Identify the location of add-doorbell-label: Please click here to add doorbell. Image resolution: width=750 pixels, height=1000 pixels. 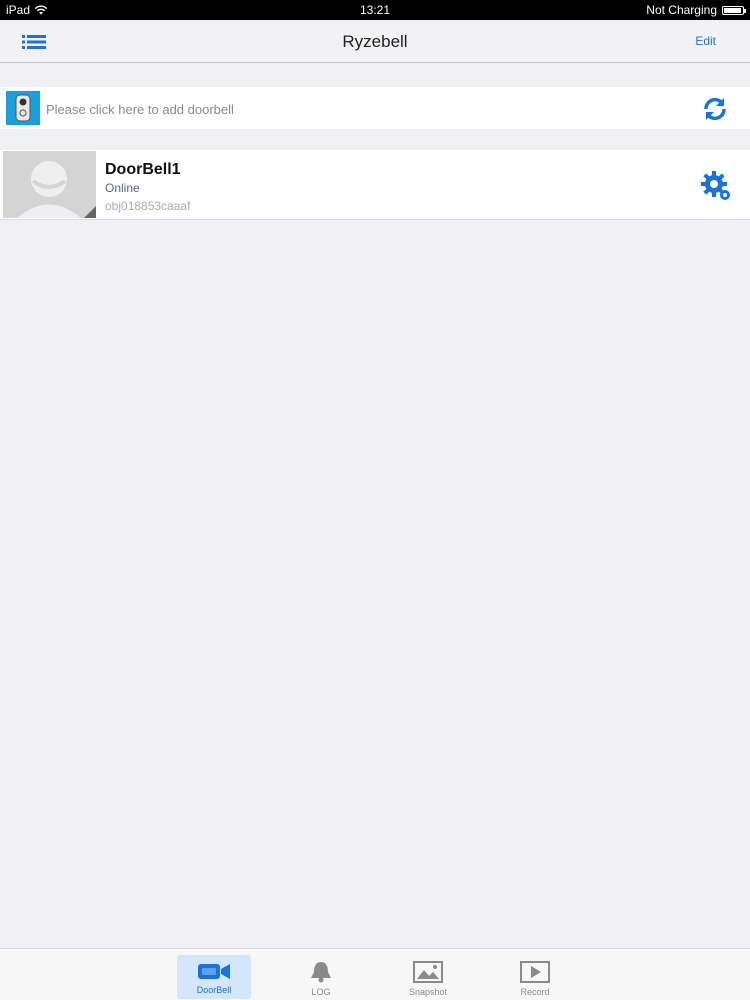
(140, 109).